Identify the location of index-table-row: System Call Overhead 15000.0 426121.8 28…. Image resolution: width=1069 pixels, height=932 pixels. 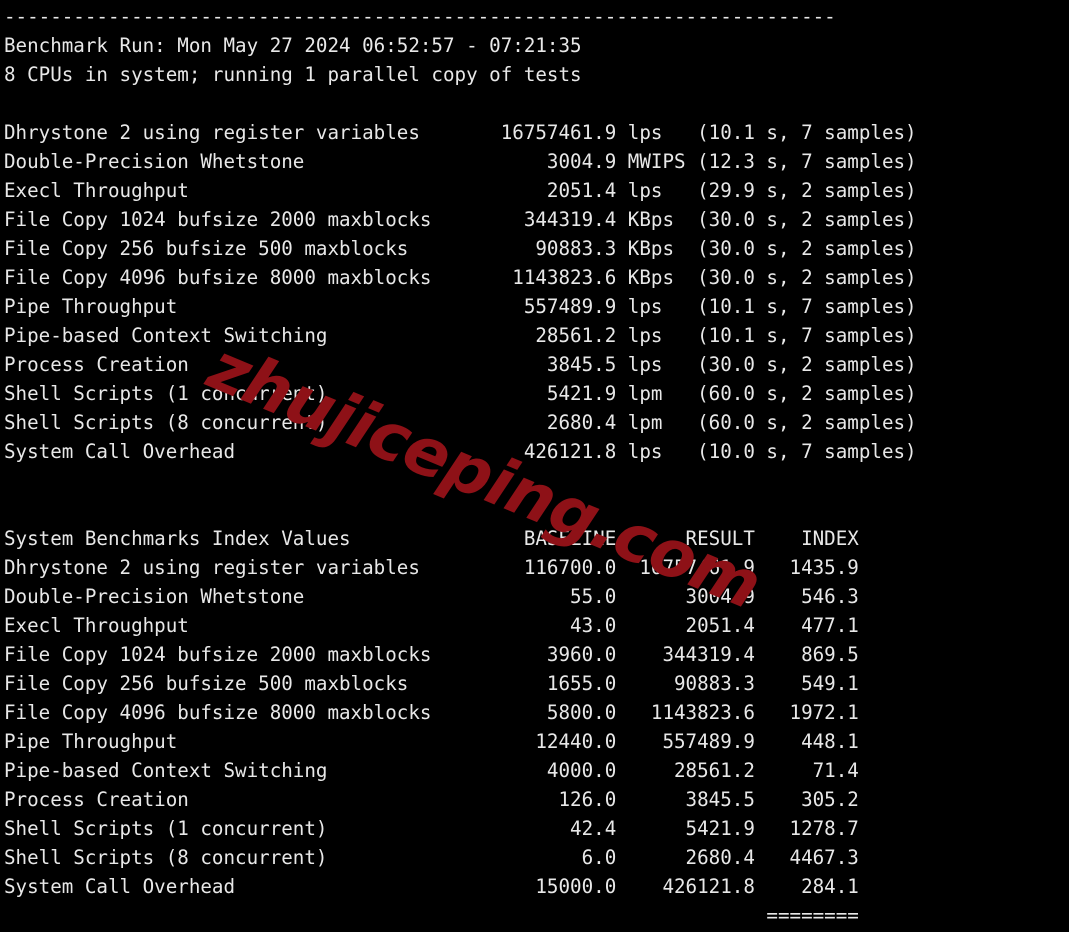
(431, 886).